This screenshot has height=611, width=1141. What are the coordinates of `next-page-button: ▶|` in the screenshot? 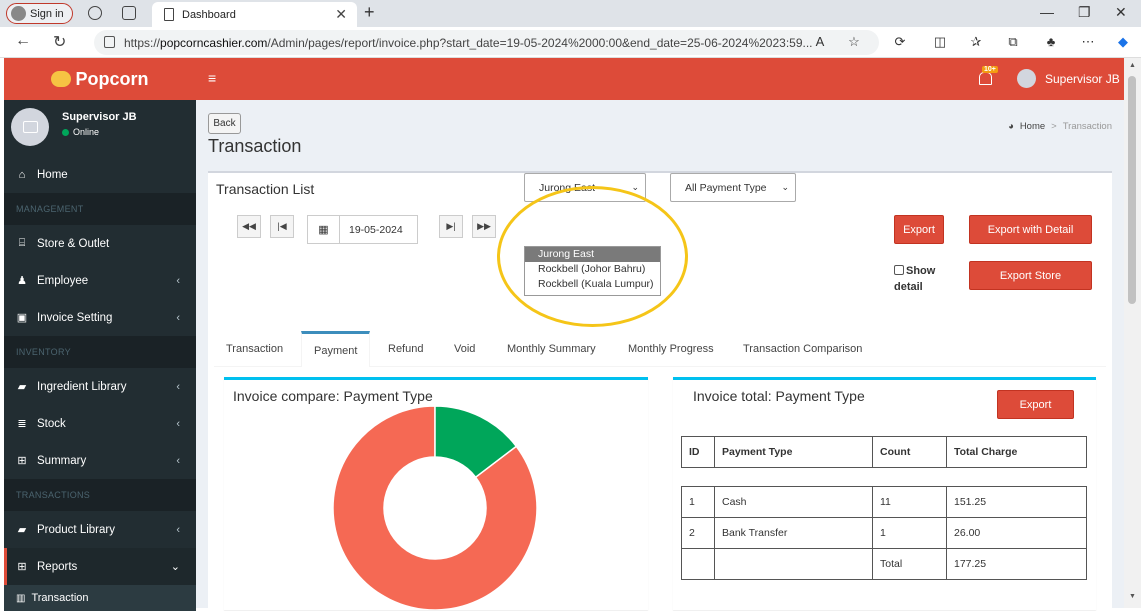 It's located at (451, 226).